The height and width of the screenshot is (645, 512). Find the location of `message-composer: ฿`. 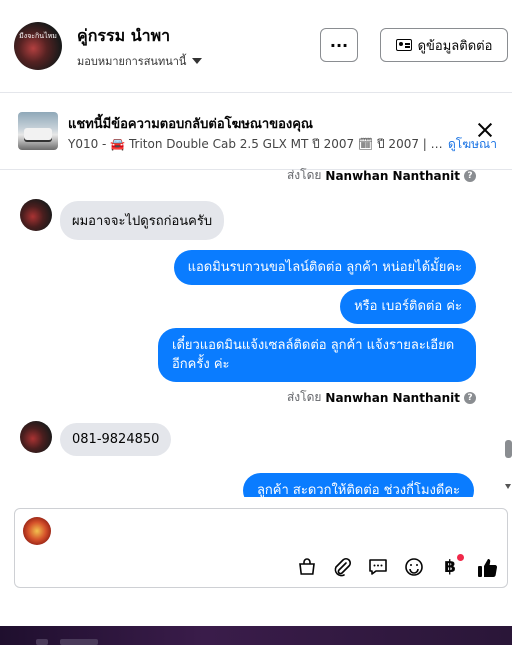

message-composer: ฿ is located at coordinates (261, 548).